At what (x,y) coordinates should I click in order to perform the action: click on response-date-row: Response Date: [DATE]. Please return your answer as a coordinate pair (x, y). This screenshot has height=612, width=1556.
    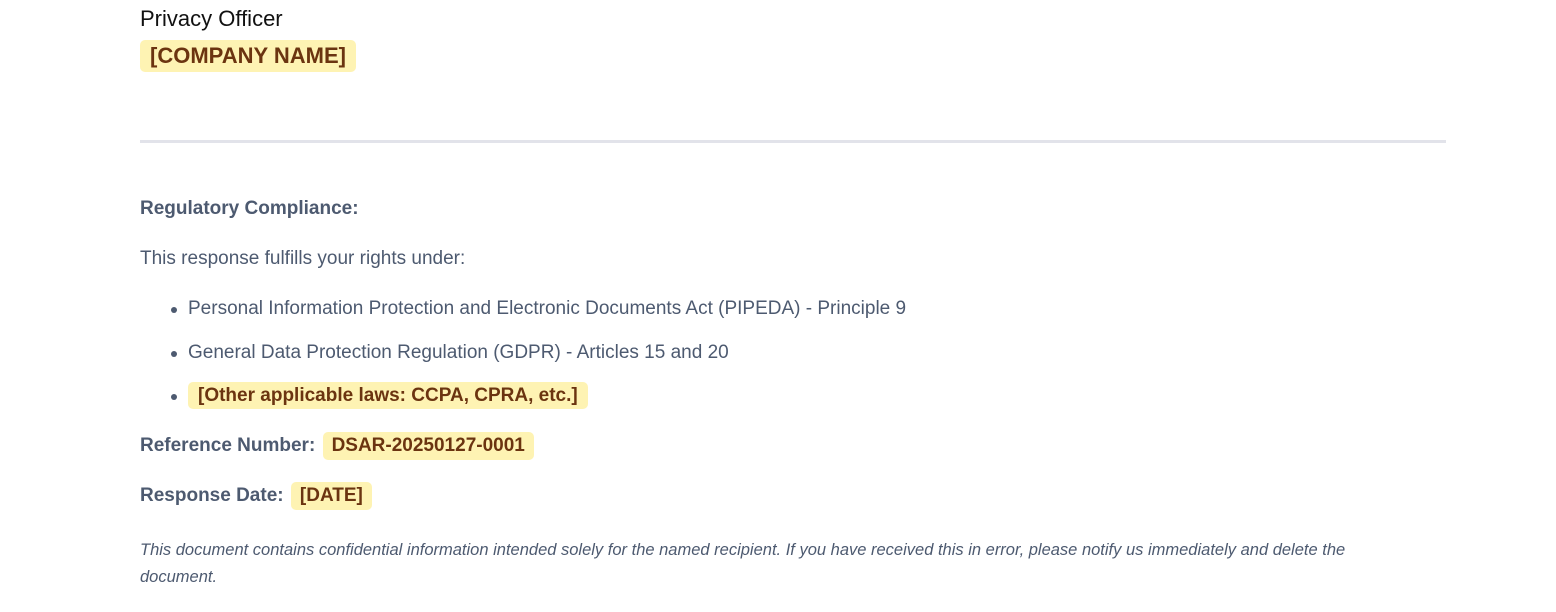
    Looking at the image, I should click on (256, 496).